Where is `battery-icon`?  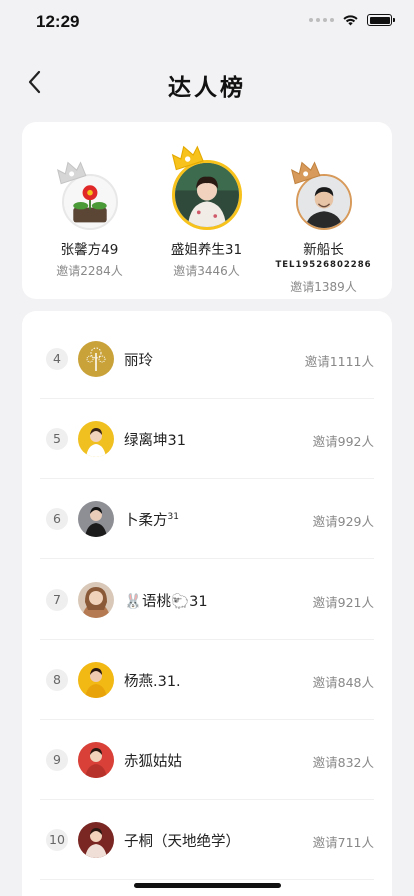
battery-icon is located at coordinates (381, 20).